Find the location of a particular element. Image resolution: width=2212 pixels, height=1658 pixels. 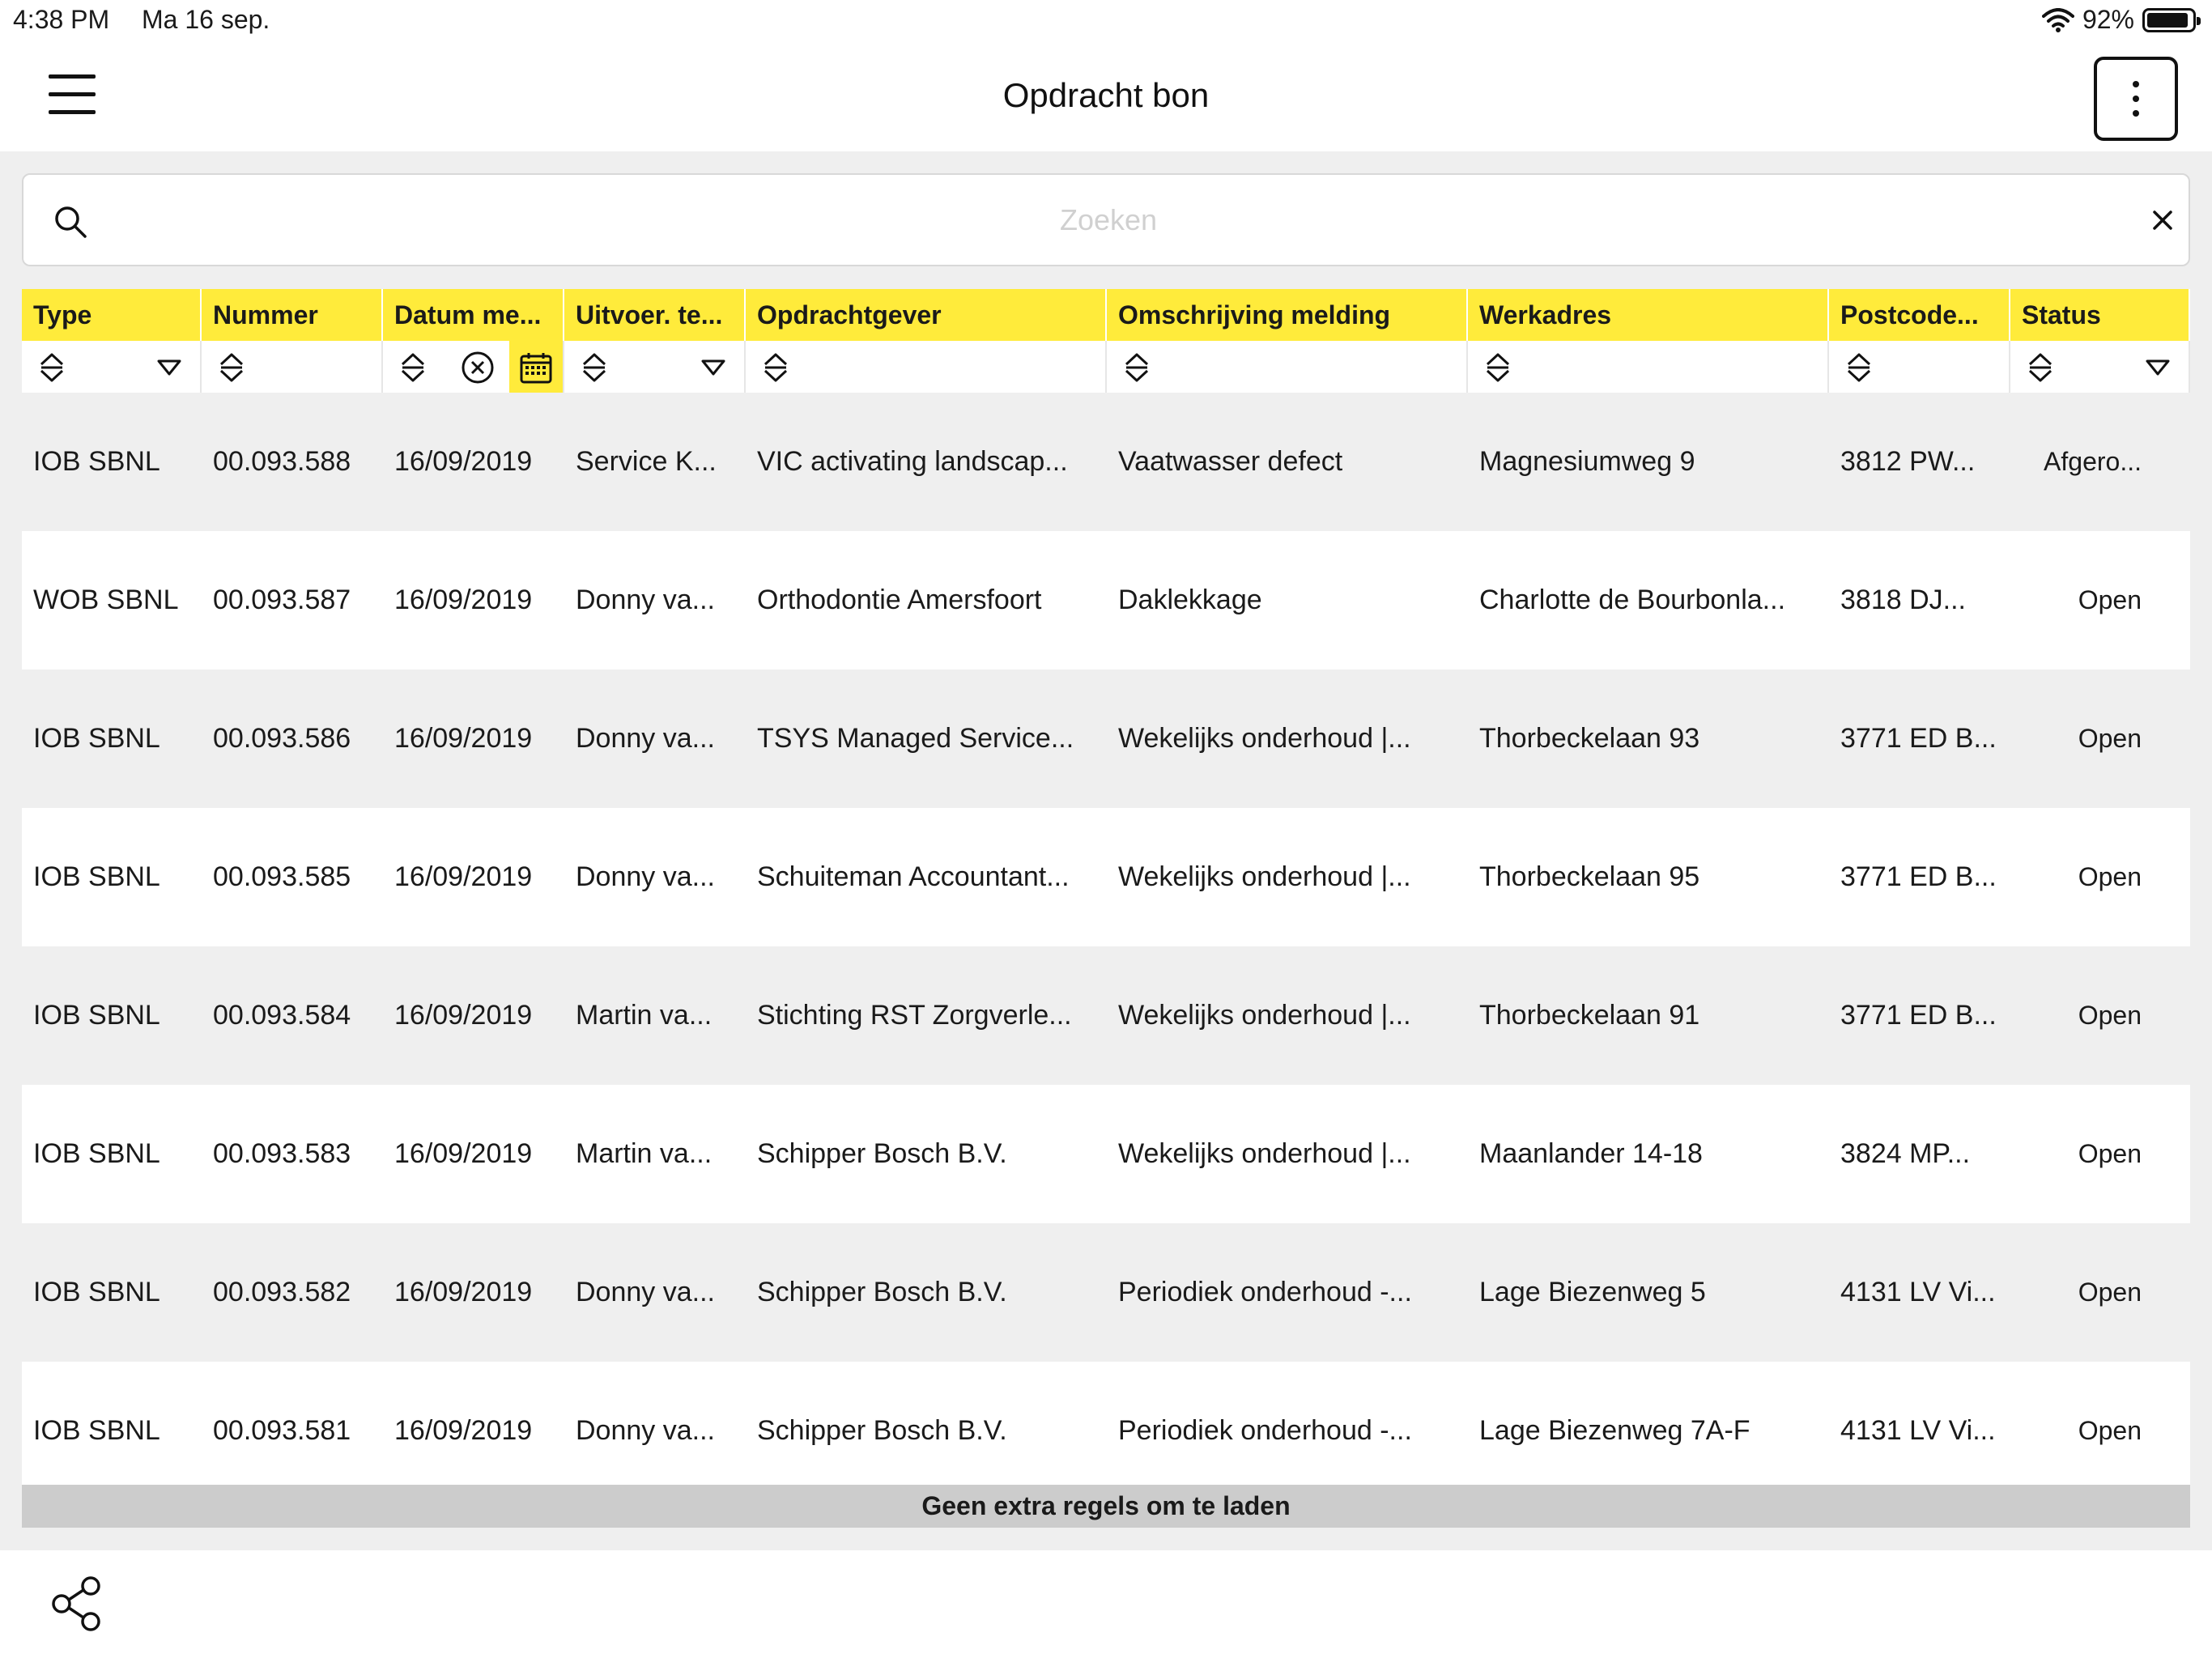

cell-nummer: 00.093.588 is located at coordinates (282, 461).